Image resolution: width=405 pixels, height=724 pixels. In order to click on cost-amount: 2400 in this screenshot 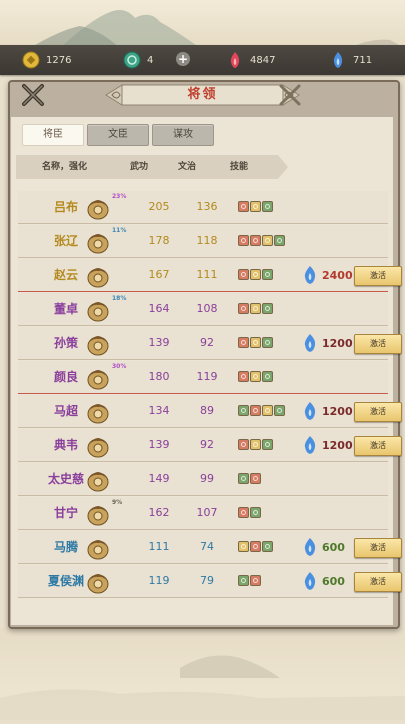, I will do `click(337, 275)`.